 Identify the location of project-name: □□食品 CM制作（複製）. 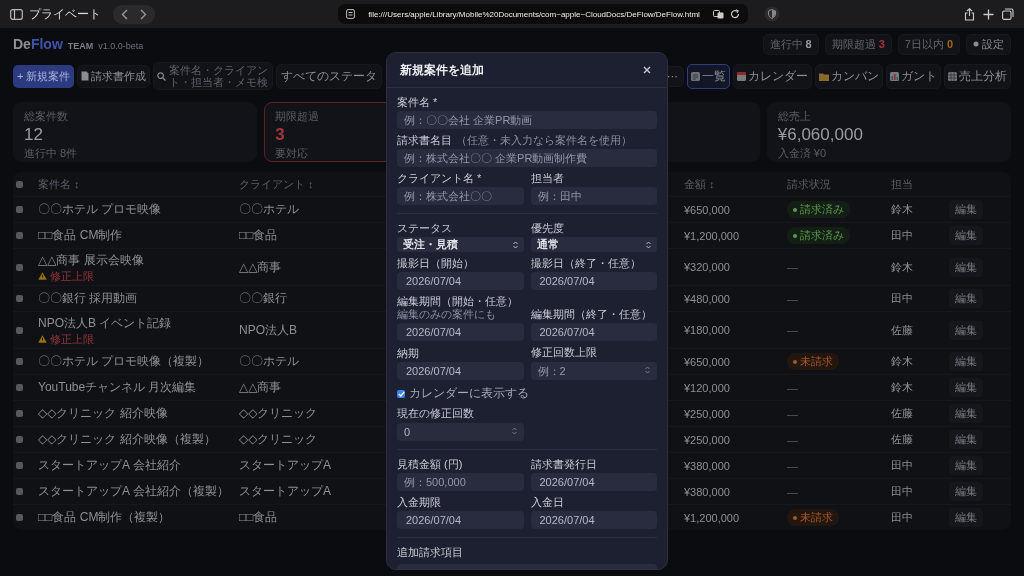
(104, 517).